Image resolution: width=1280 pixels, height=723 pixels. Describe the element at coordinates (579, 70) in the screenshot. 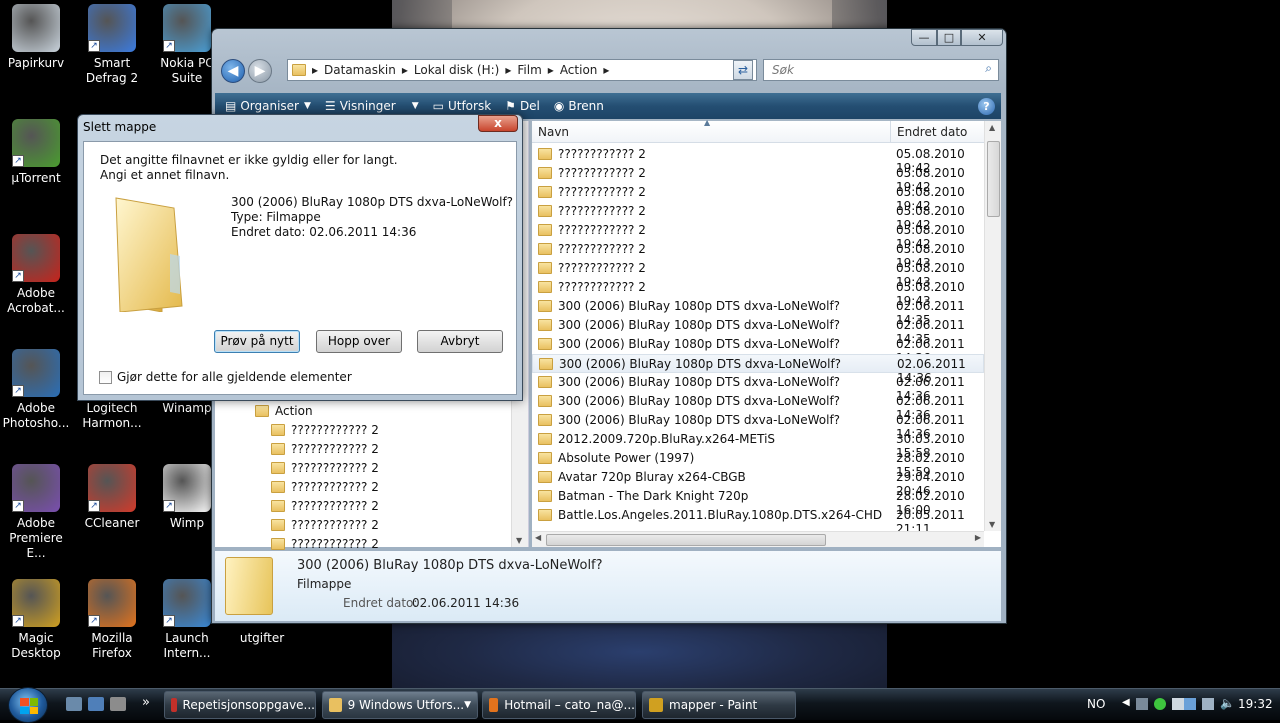

I see `breadcrumb-action: Action` at that location.